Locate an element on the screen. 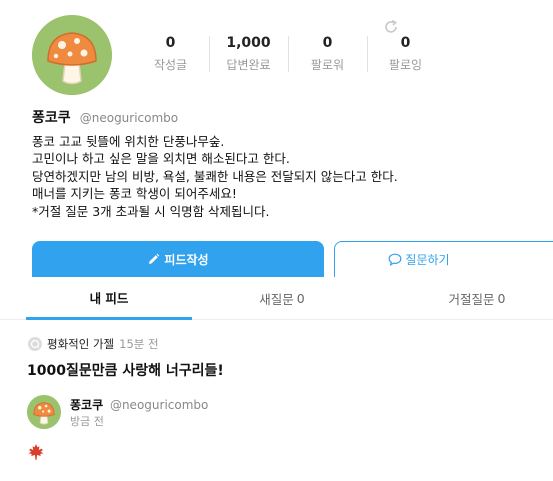  question-meta: 평화적인 가젤 15분 전 is located at coordinates (93, 344).